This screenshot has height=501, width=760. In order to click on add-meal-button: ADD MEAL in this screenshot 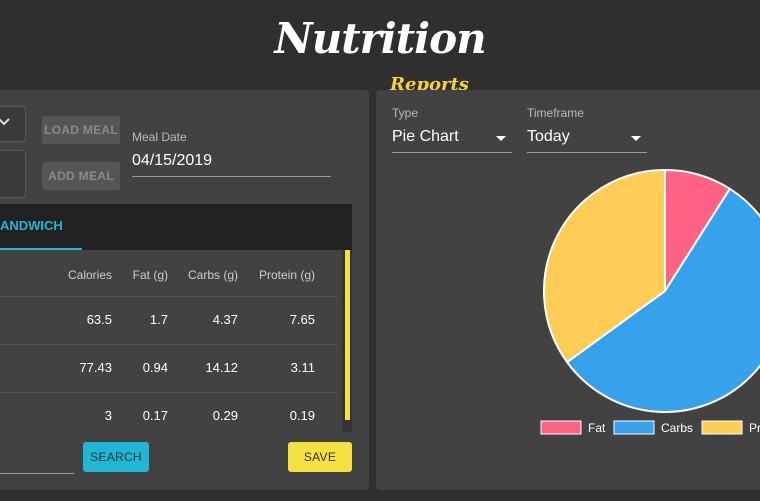, I will do `click(81, 176)`.